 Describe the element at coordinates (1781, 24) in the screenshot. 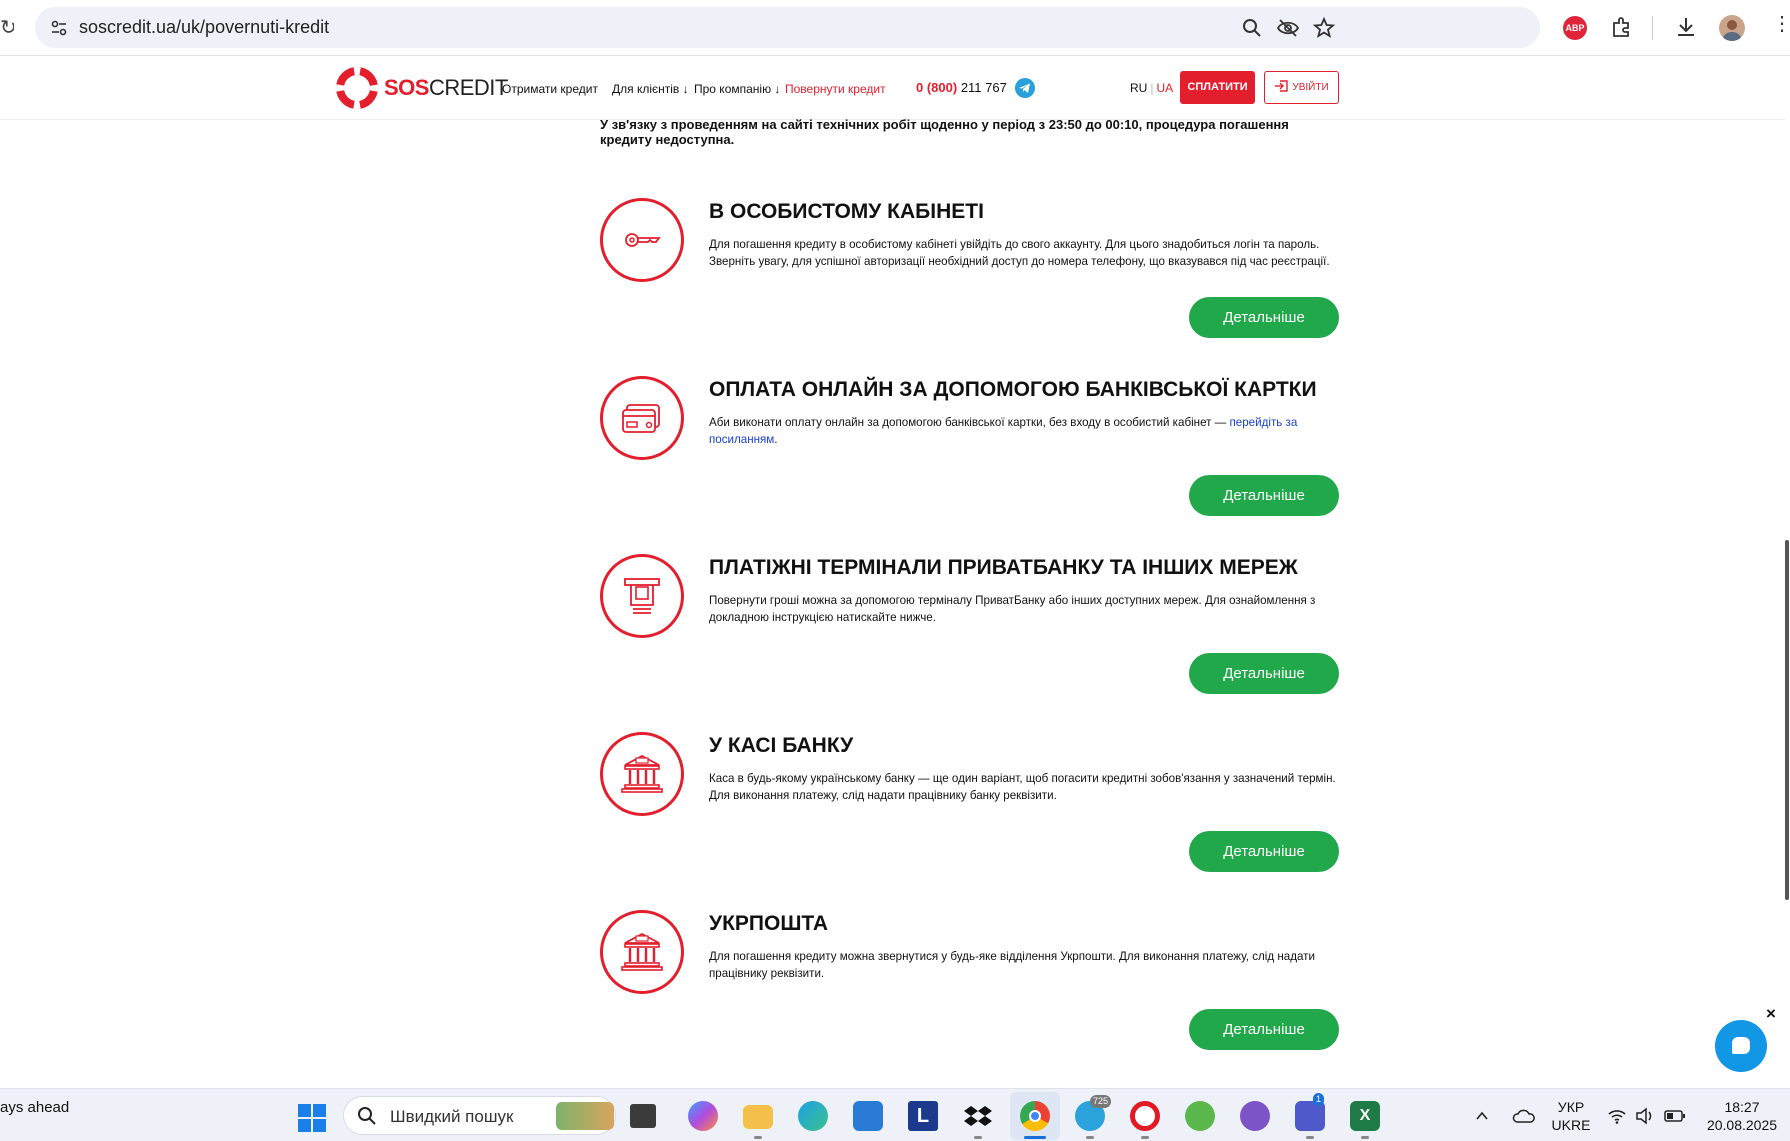

I see `browser-menu-icon: ⋮` at that location.